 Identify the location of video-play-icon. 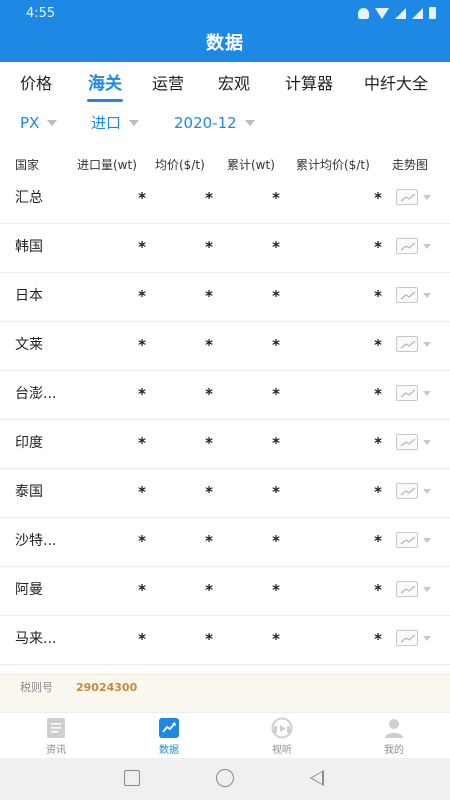
(282, 728).